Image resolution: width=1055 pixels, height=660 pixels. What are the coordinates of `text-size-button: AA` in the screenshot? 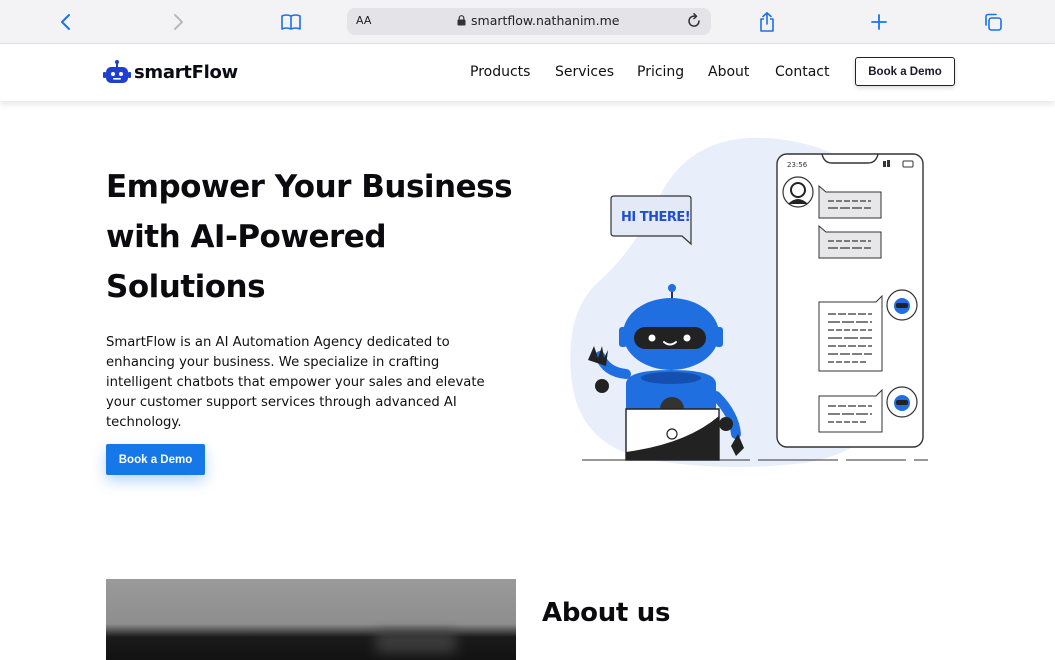 It's located at (363, 20).